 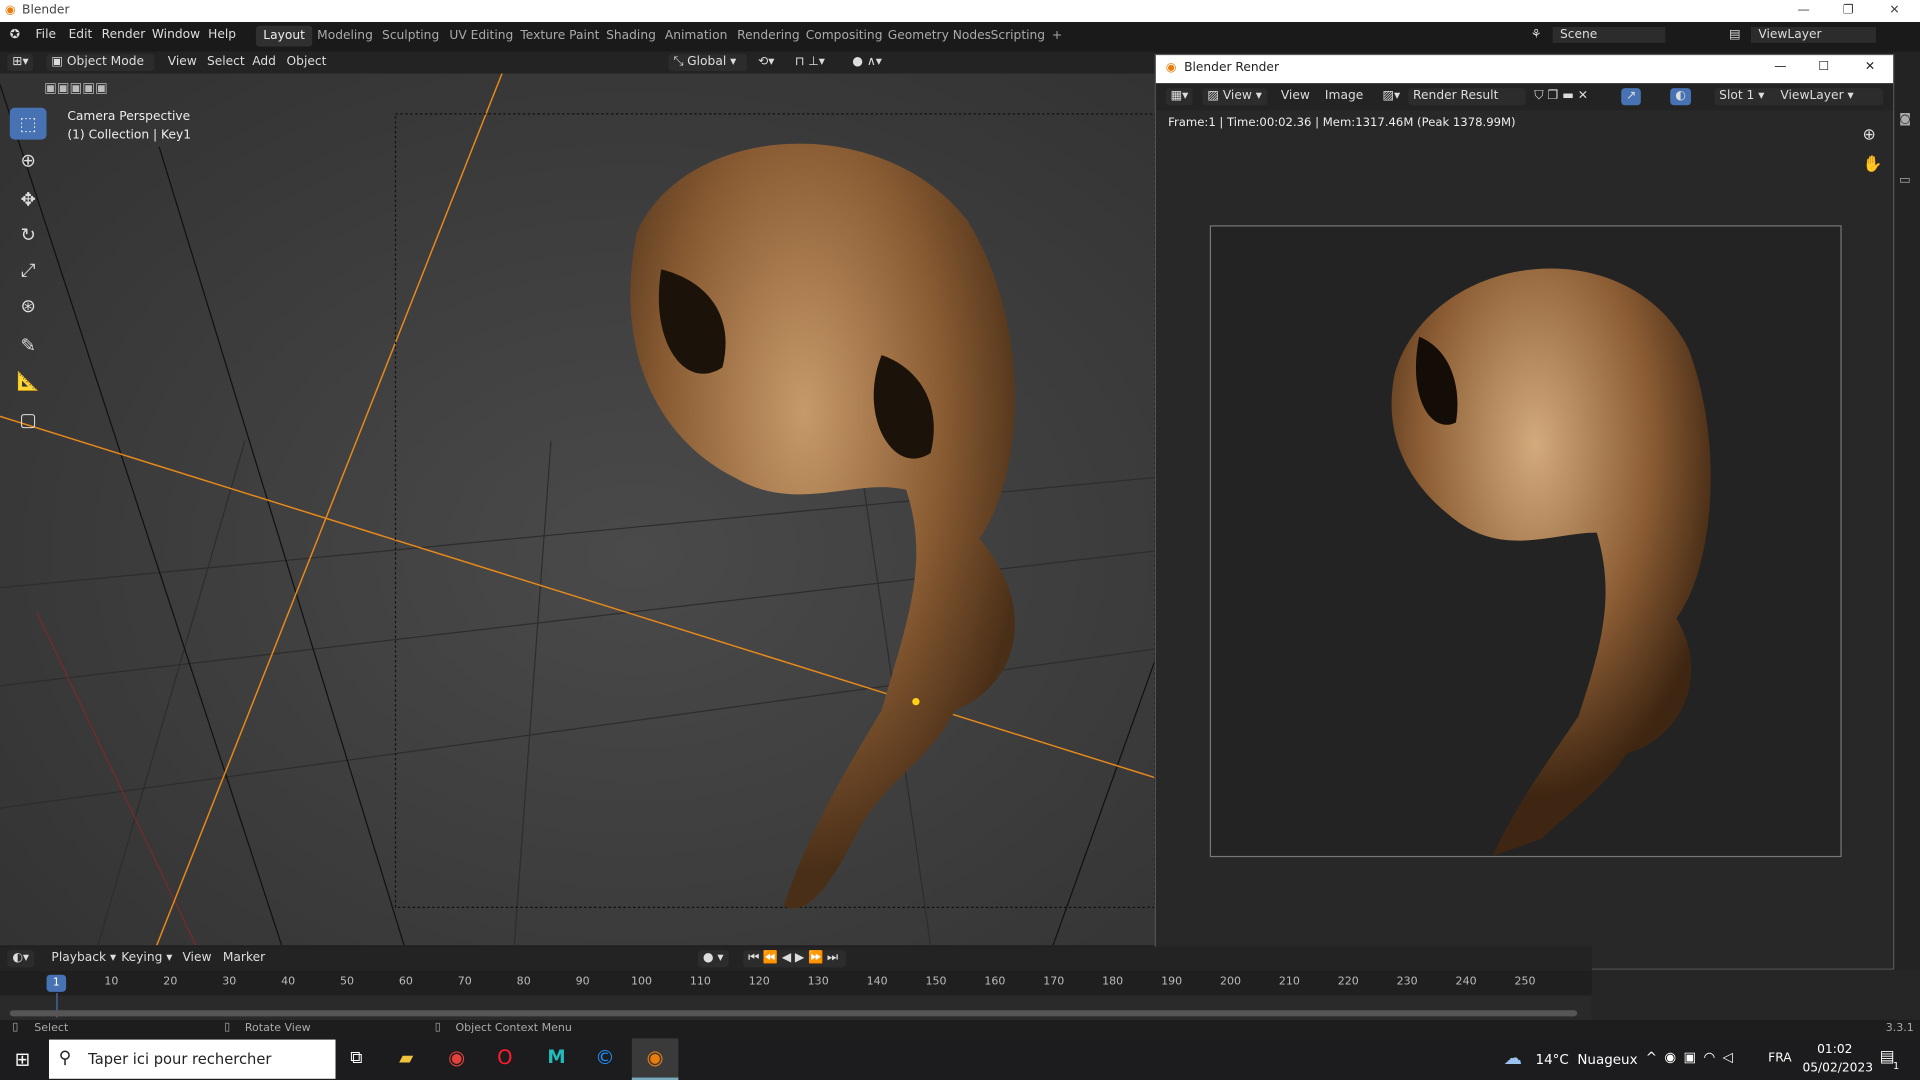 I want to click on frame-tick: 120, so click(x=759, y=982).